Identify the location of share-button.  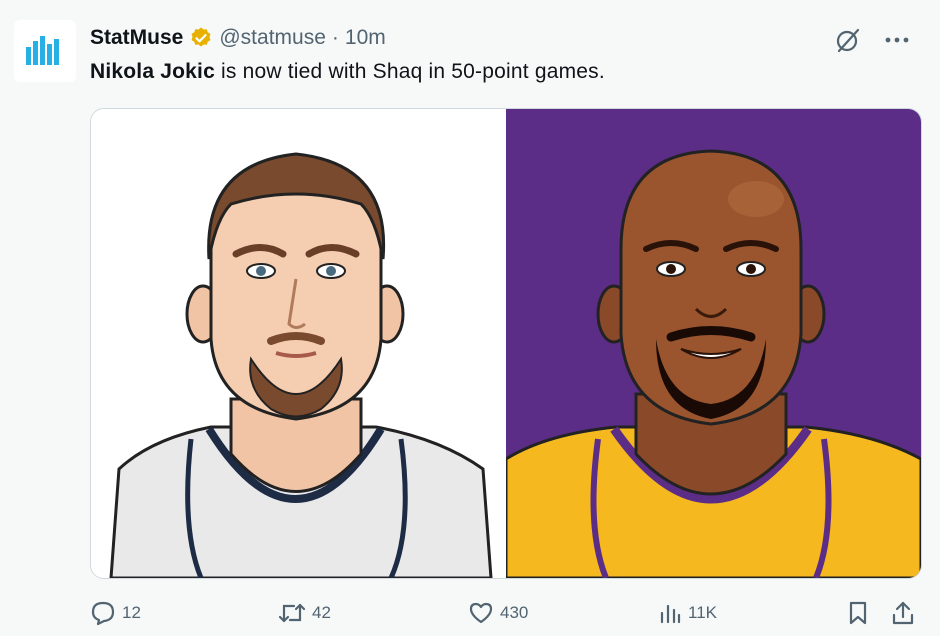
(903, 613).